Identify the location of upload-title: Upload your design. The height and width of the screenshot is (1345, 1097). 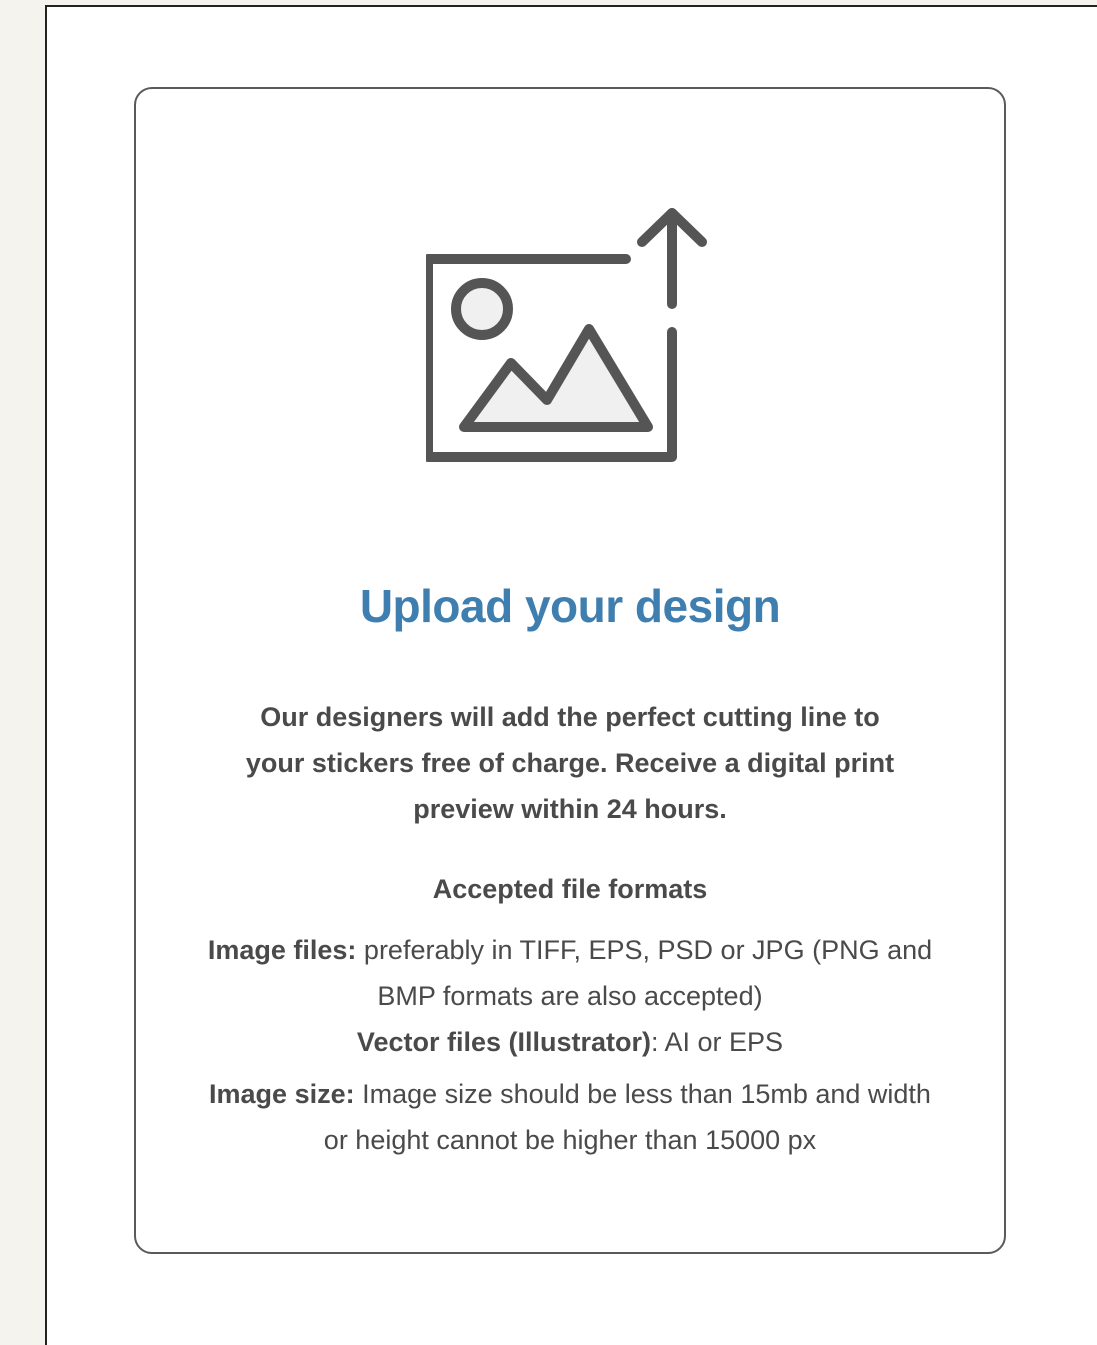
(570, 606).